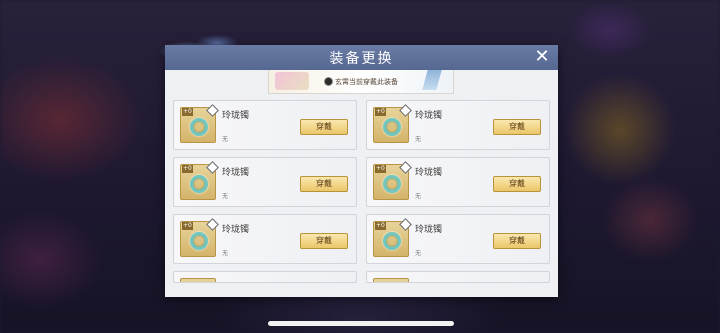 This screenshot has width=720, height=333. What do you see at coordinates (542, 57) in the screenshot?
I see `close-icon: ✕` at bounding box center [542, 57].